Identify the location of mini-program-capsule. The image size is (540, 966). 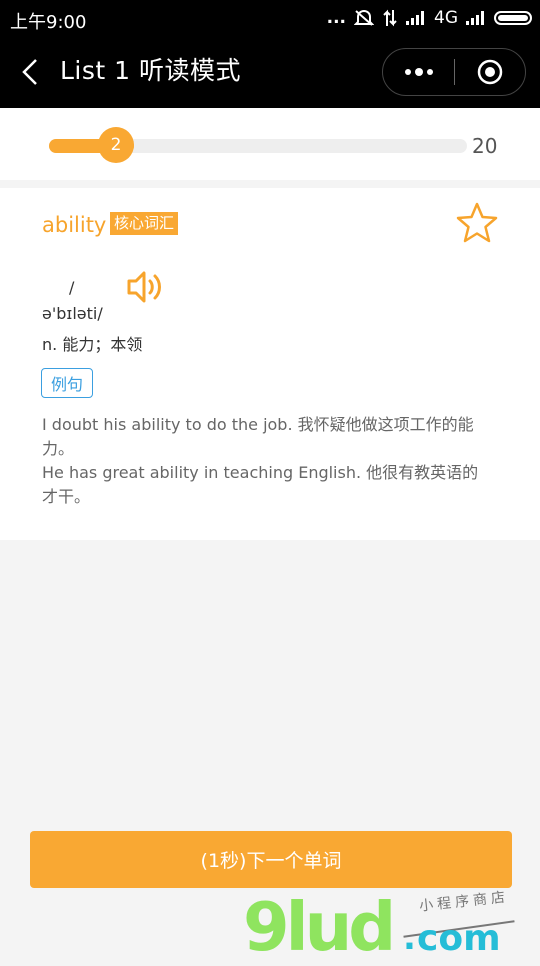
(454, 72).